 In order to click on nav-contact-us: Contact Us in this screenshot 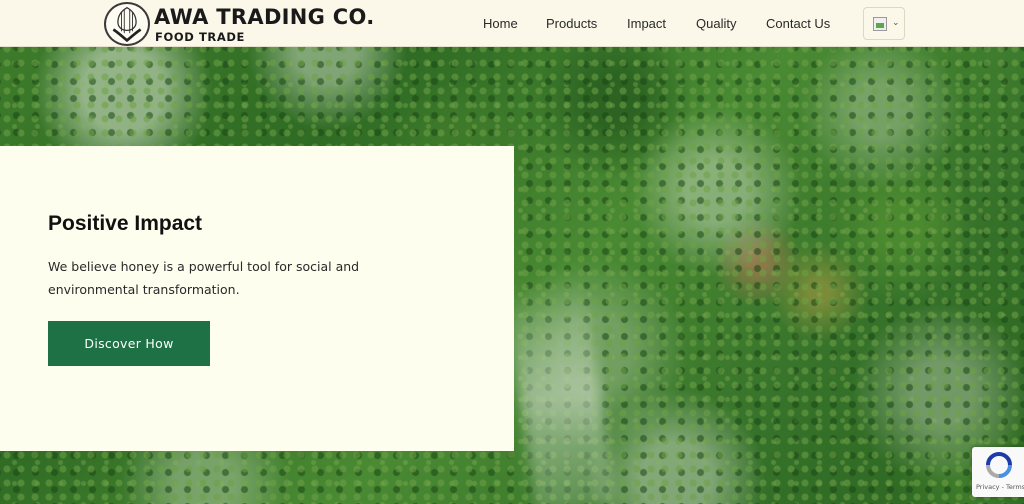, I will do `click(798, 23)`.